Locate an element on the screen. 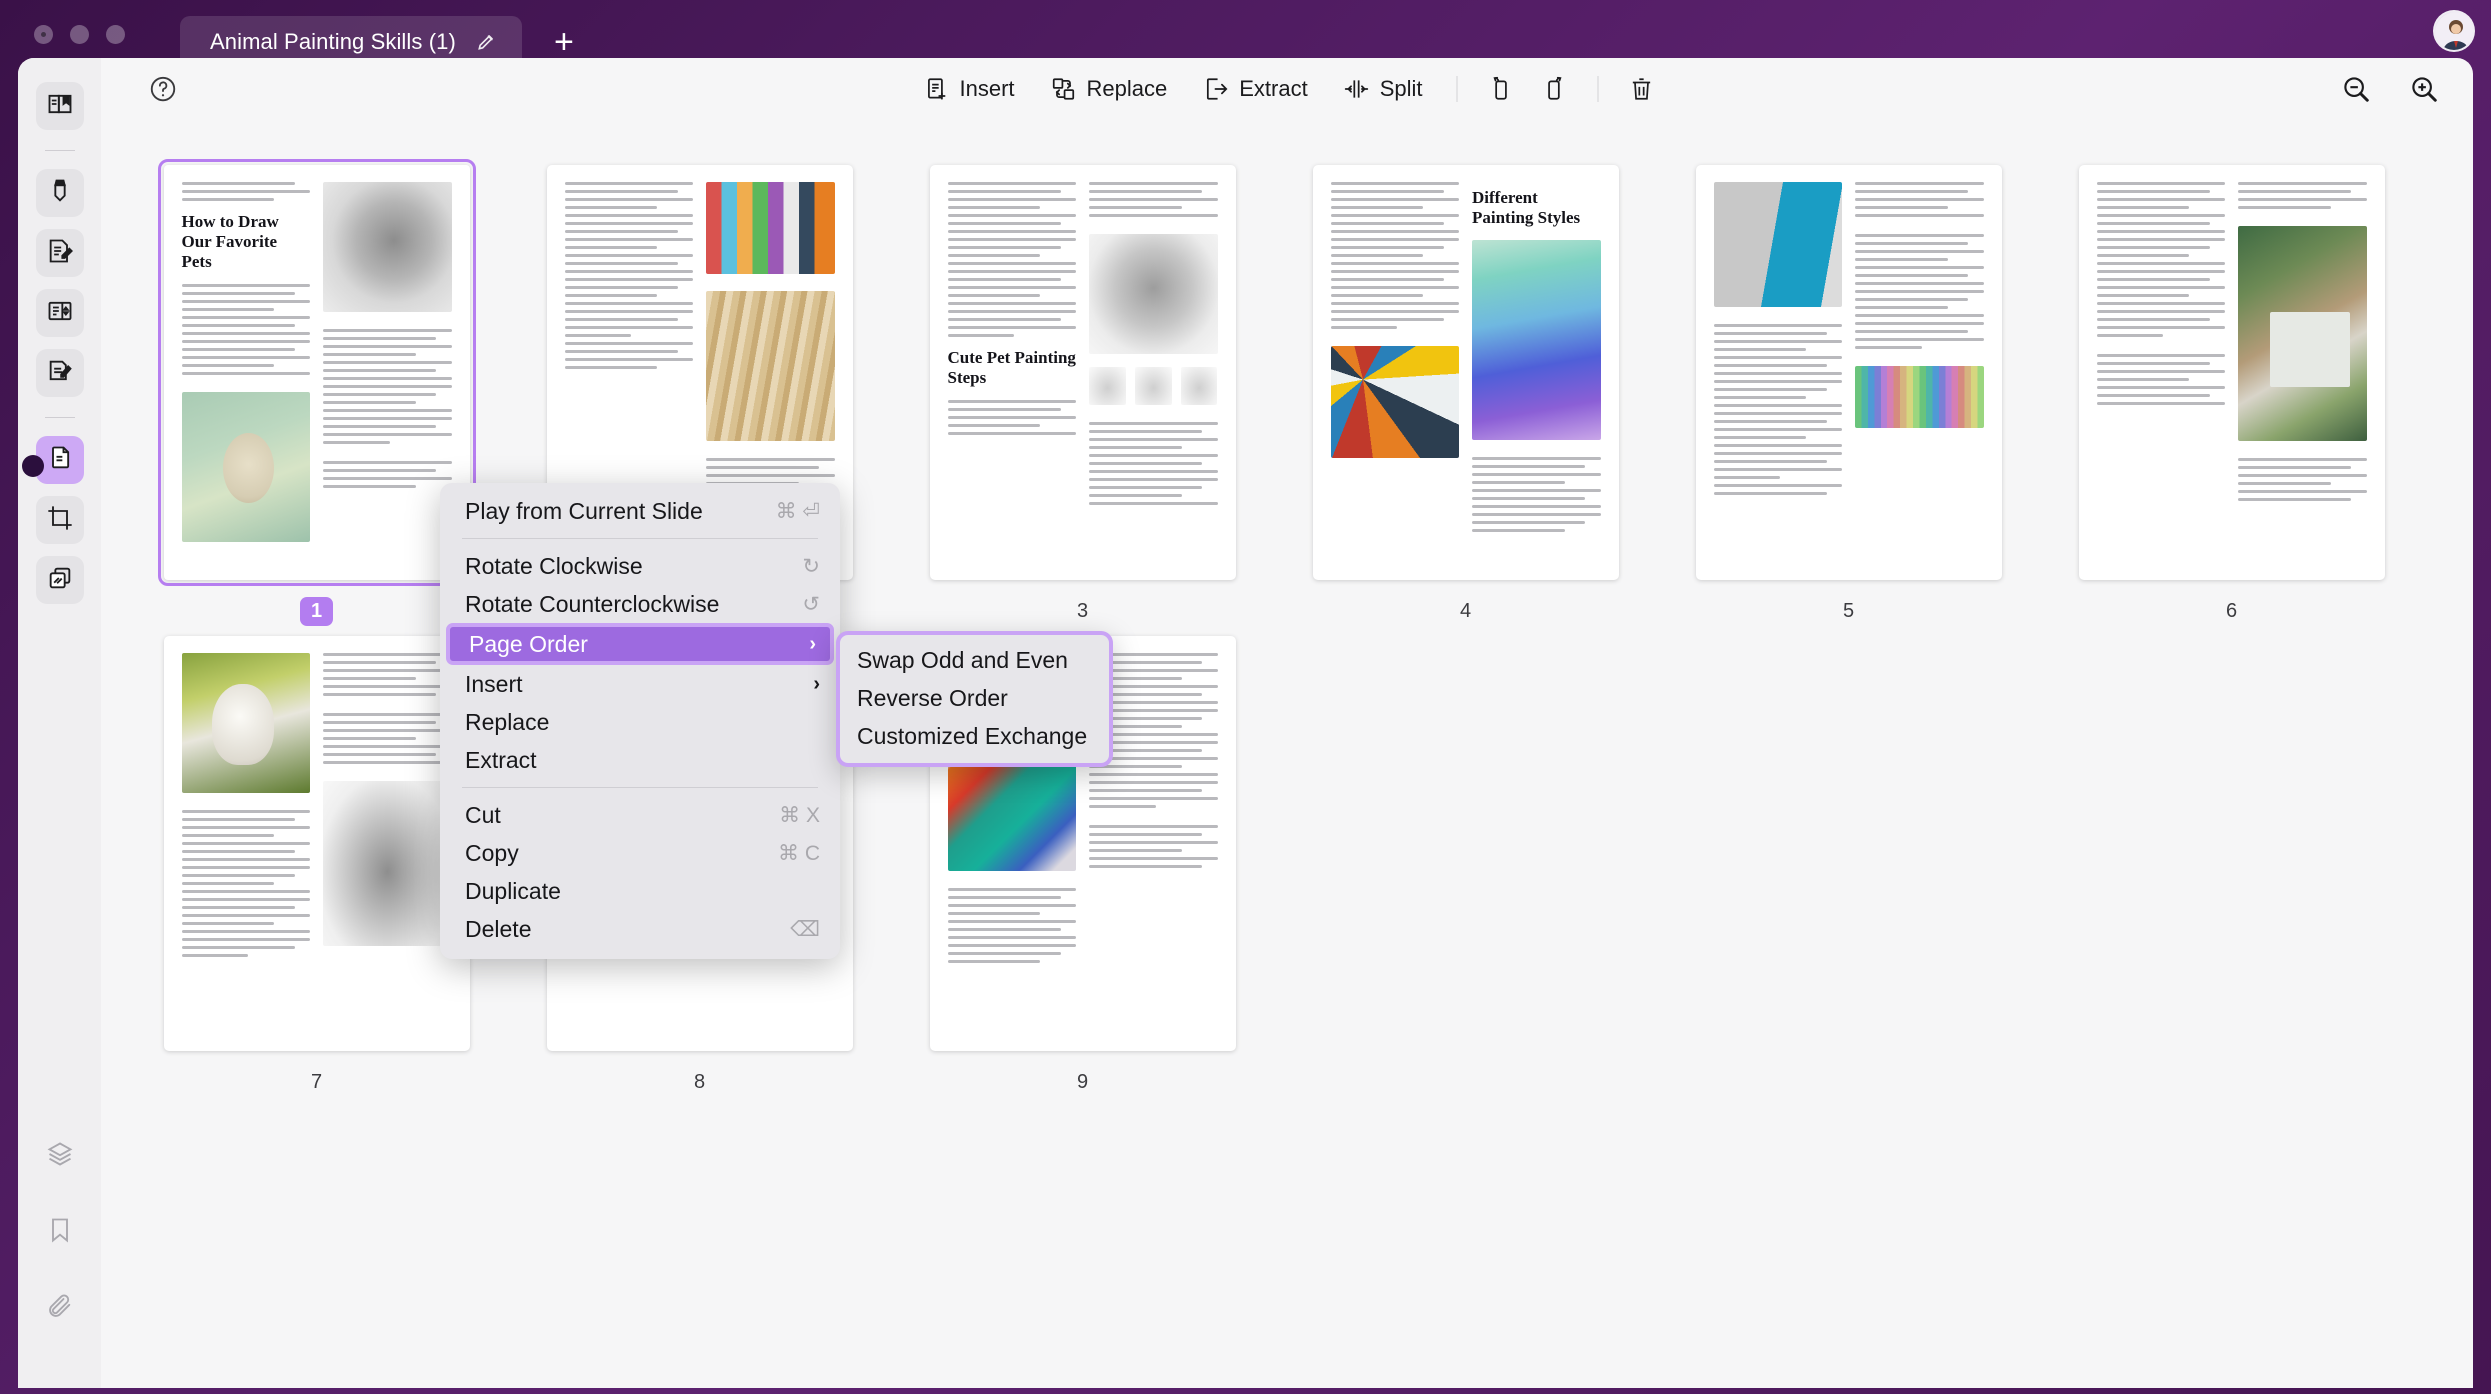 This screenshot has height=1394, width=2491. sidebar-item-bookmarks is located at coordinates (60, 1232).